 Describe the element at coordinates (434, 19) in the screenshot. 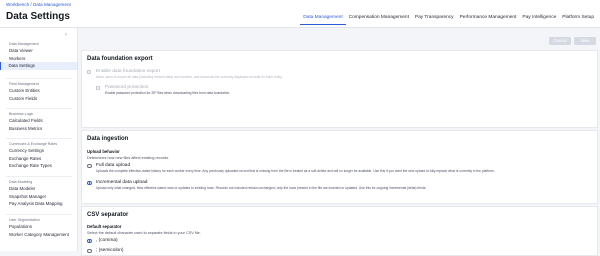

I see `tab-pay-transparency: Pay Transparency` at that location.